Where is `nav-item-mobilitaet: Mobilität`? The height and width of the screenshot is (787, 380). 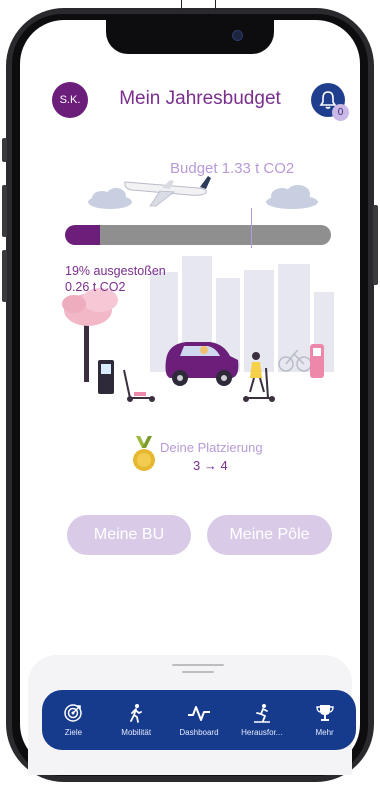
nav-item-mobilitaet: Mobilität is located at coordinates (136, 720).